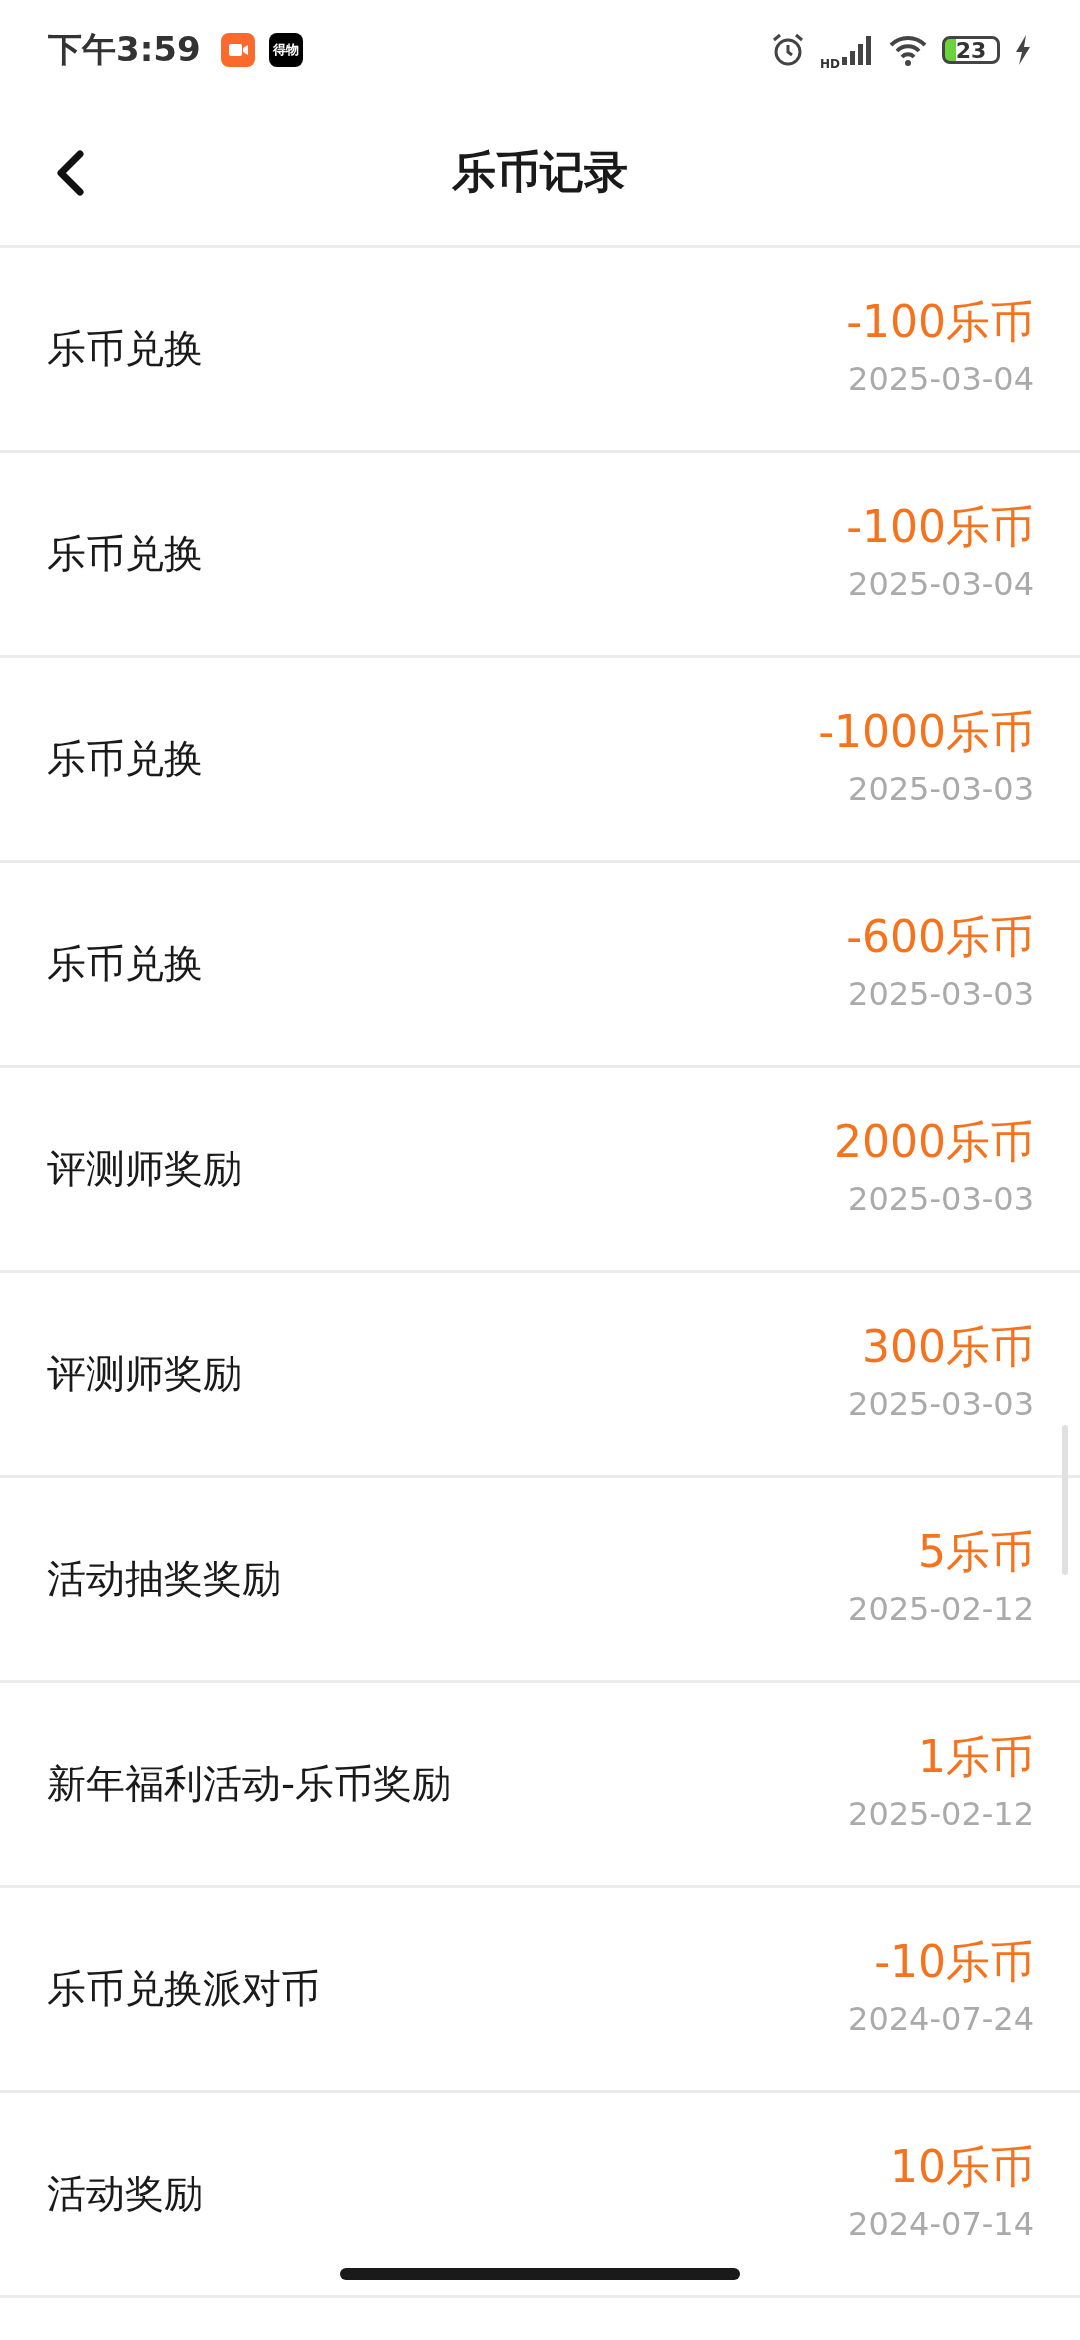 The image size is (1080, 2340). What do you see at coordinates (788, 50) in the screenshot?
I see `alarm-clock-icon` at bounding box center [788, 50].